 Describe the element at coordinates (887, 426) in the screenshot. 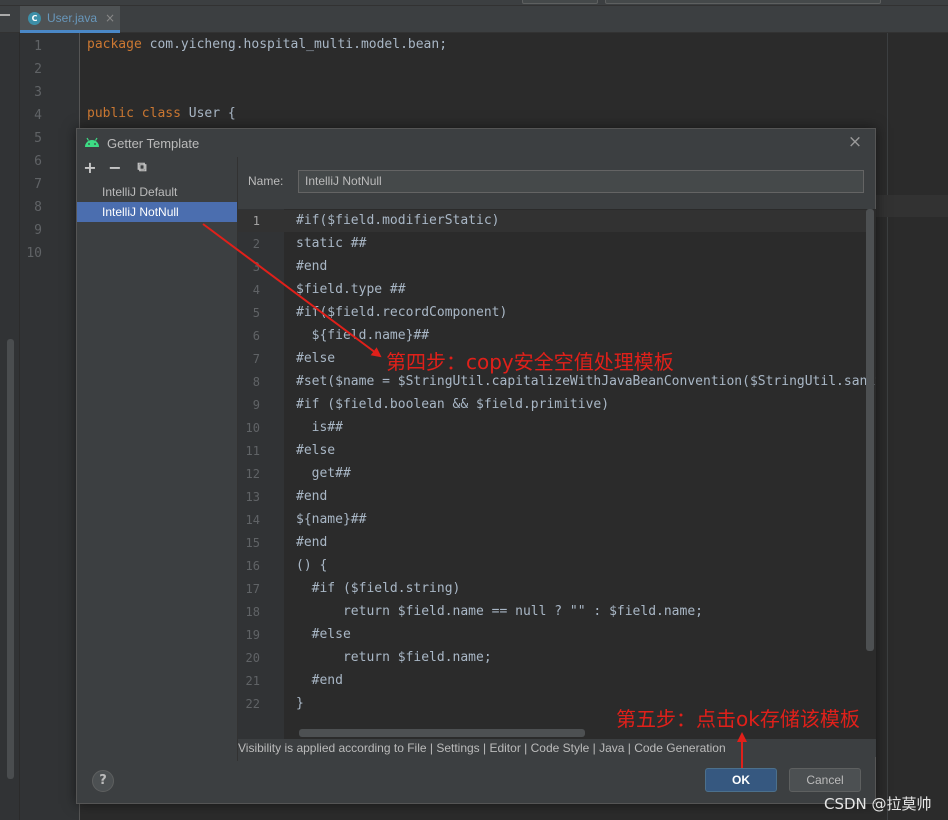

I see `right-divider` at that location.